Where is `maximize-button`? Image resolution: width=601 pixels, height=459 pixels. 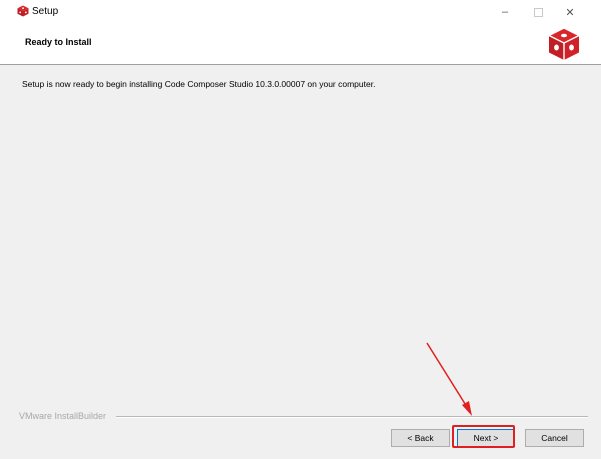
maximize-button is located at coordinates (538, 12).